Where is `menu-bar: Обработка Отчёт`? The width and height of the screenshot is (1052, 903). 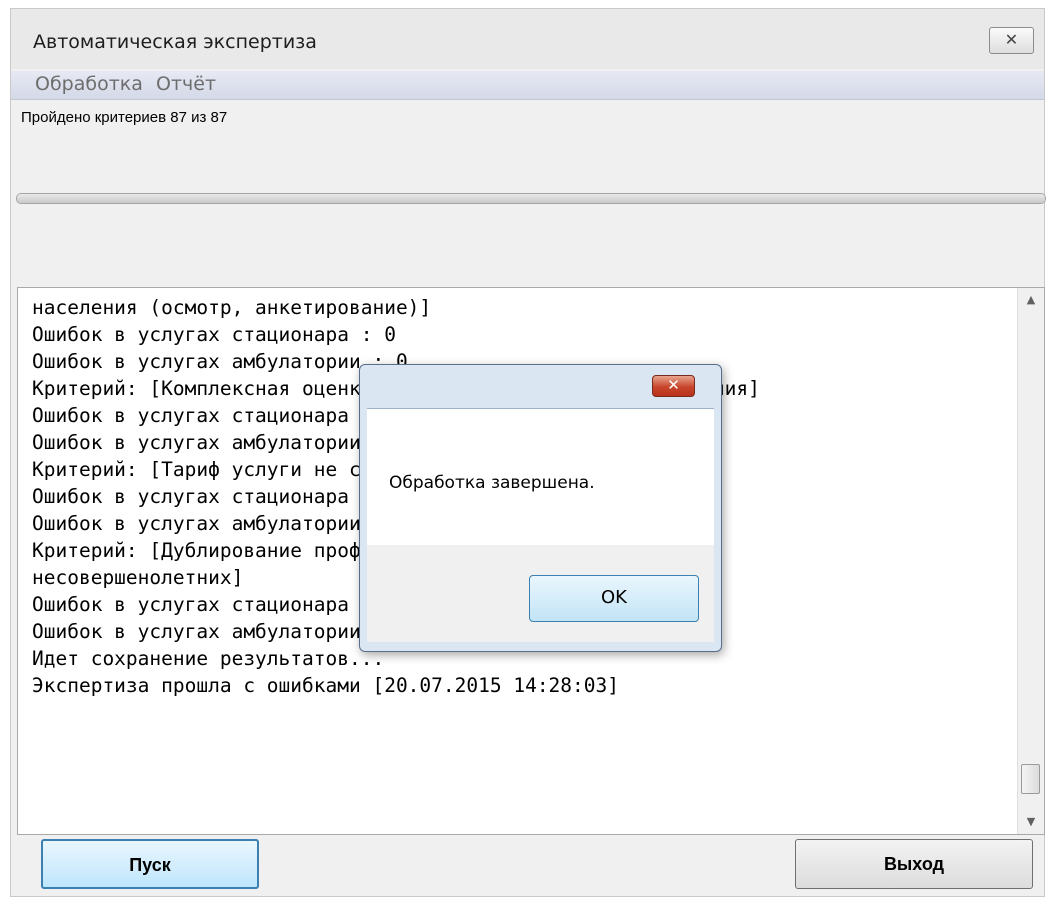 menu-bar: Обработка Отчёт is located at coordinates (527, 85).